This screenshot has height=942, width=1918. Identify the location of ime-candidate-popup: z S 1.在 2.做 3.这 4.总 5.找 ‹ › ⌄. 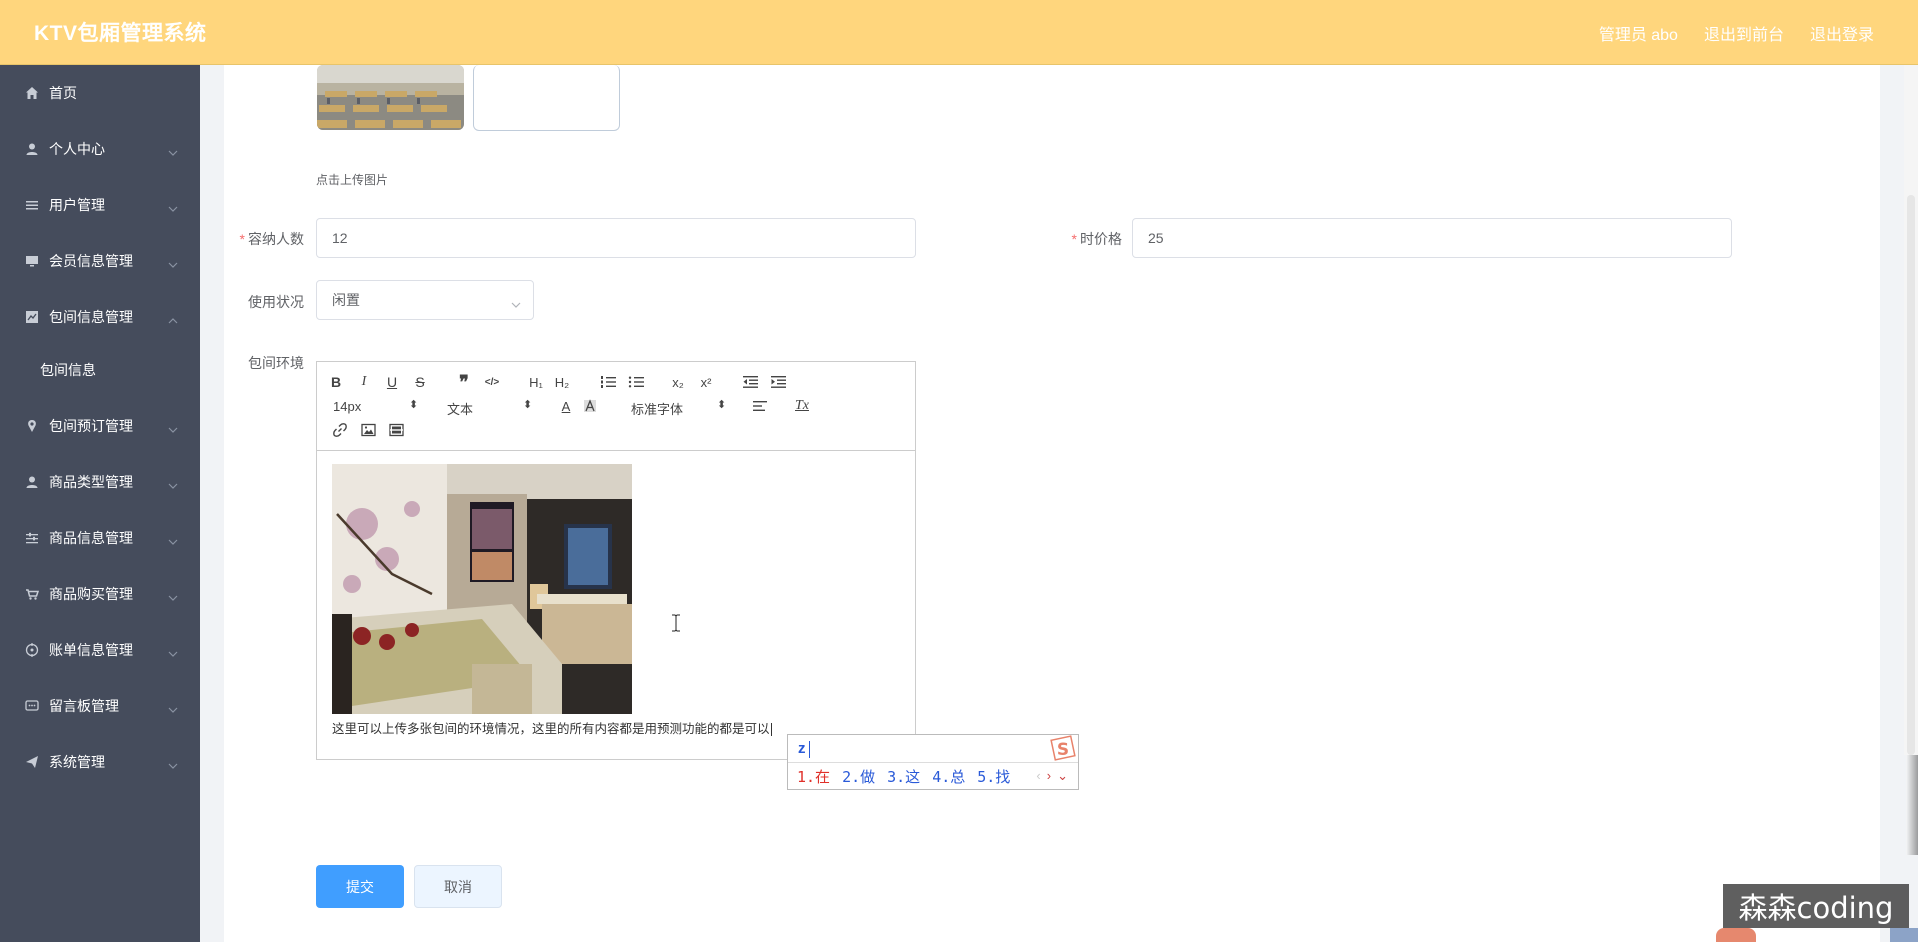
(933, 762).